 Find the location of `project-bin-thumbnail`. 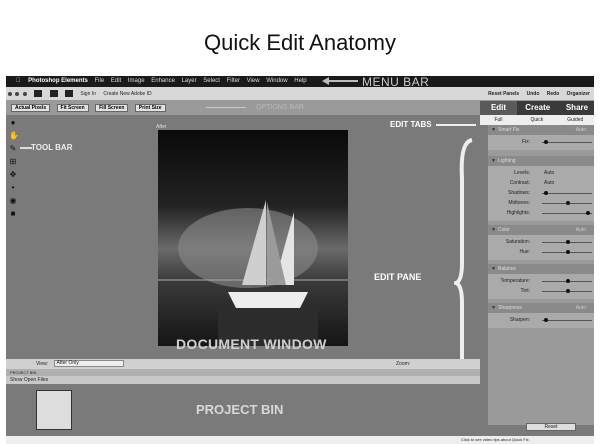

project-bin-thumbnail is located at coordinates (54, 410).